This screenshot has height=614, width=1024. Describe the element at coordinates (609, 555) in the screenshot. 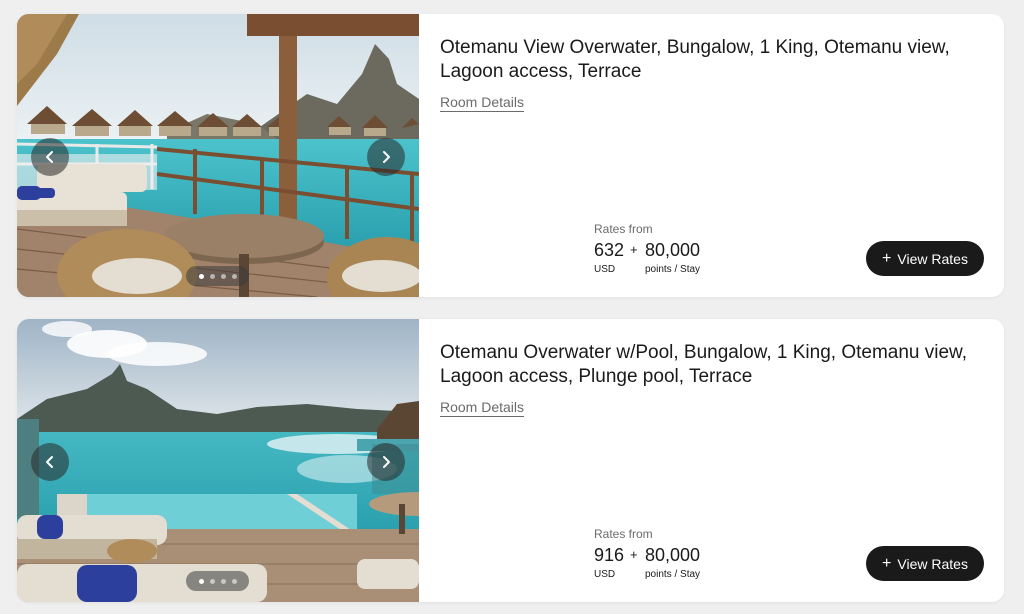

I see `price-amount: 916` at that location.